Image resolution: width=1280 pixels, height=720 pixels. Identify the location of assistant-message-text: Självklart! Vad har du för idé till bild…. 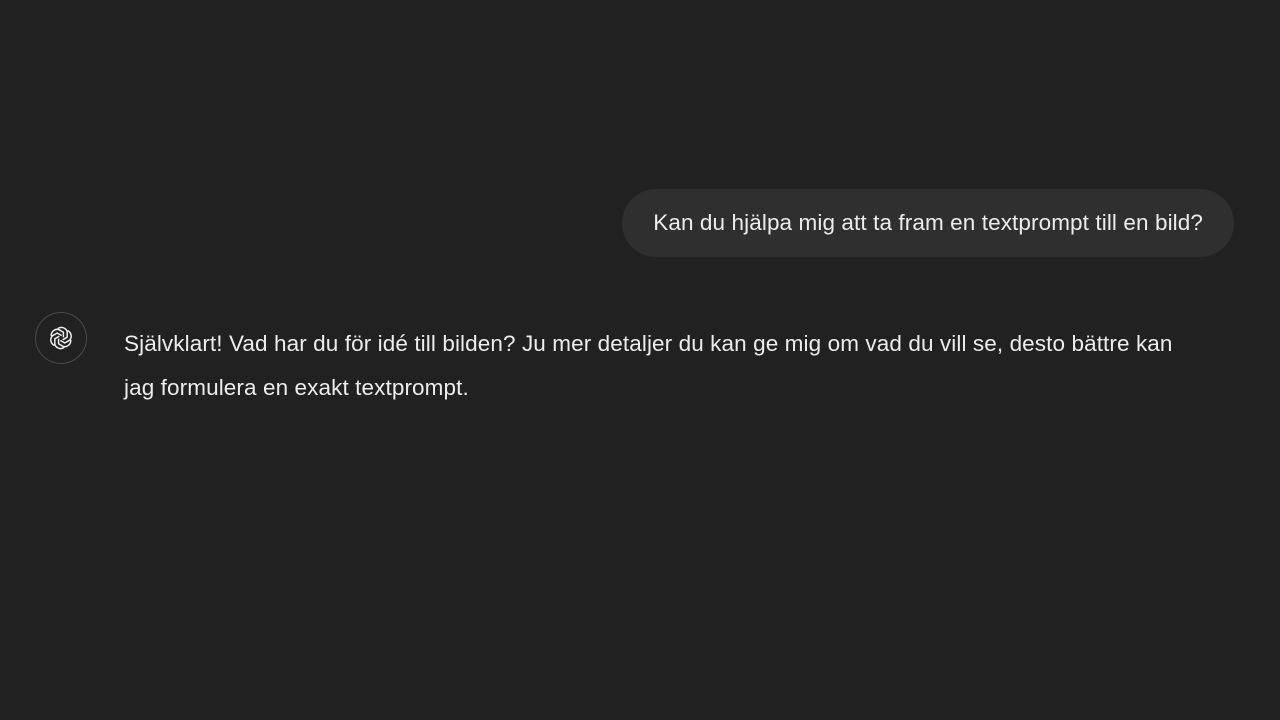
(648, 365).